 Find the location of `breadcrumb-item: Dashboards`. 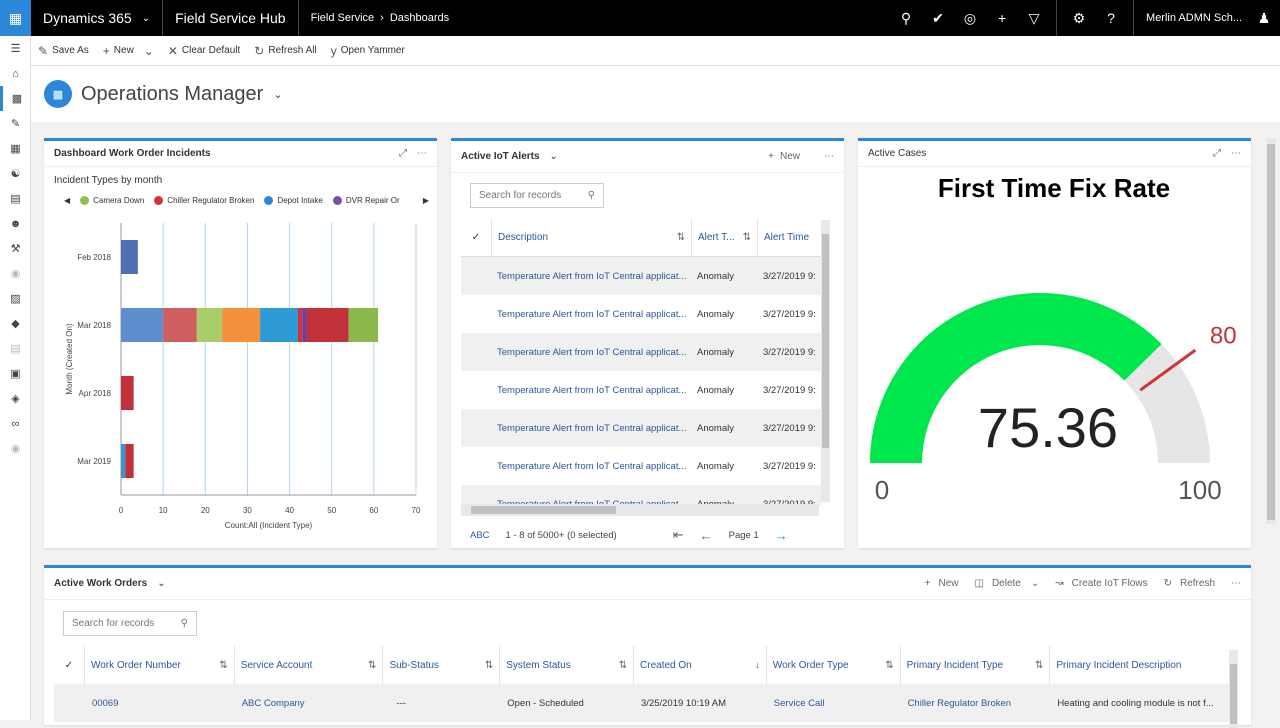

breadcrumb-item: Dashboards is located at coordinates (419, 18).